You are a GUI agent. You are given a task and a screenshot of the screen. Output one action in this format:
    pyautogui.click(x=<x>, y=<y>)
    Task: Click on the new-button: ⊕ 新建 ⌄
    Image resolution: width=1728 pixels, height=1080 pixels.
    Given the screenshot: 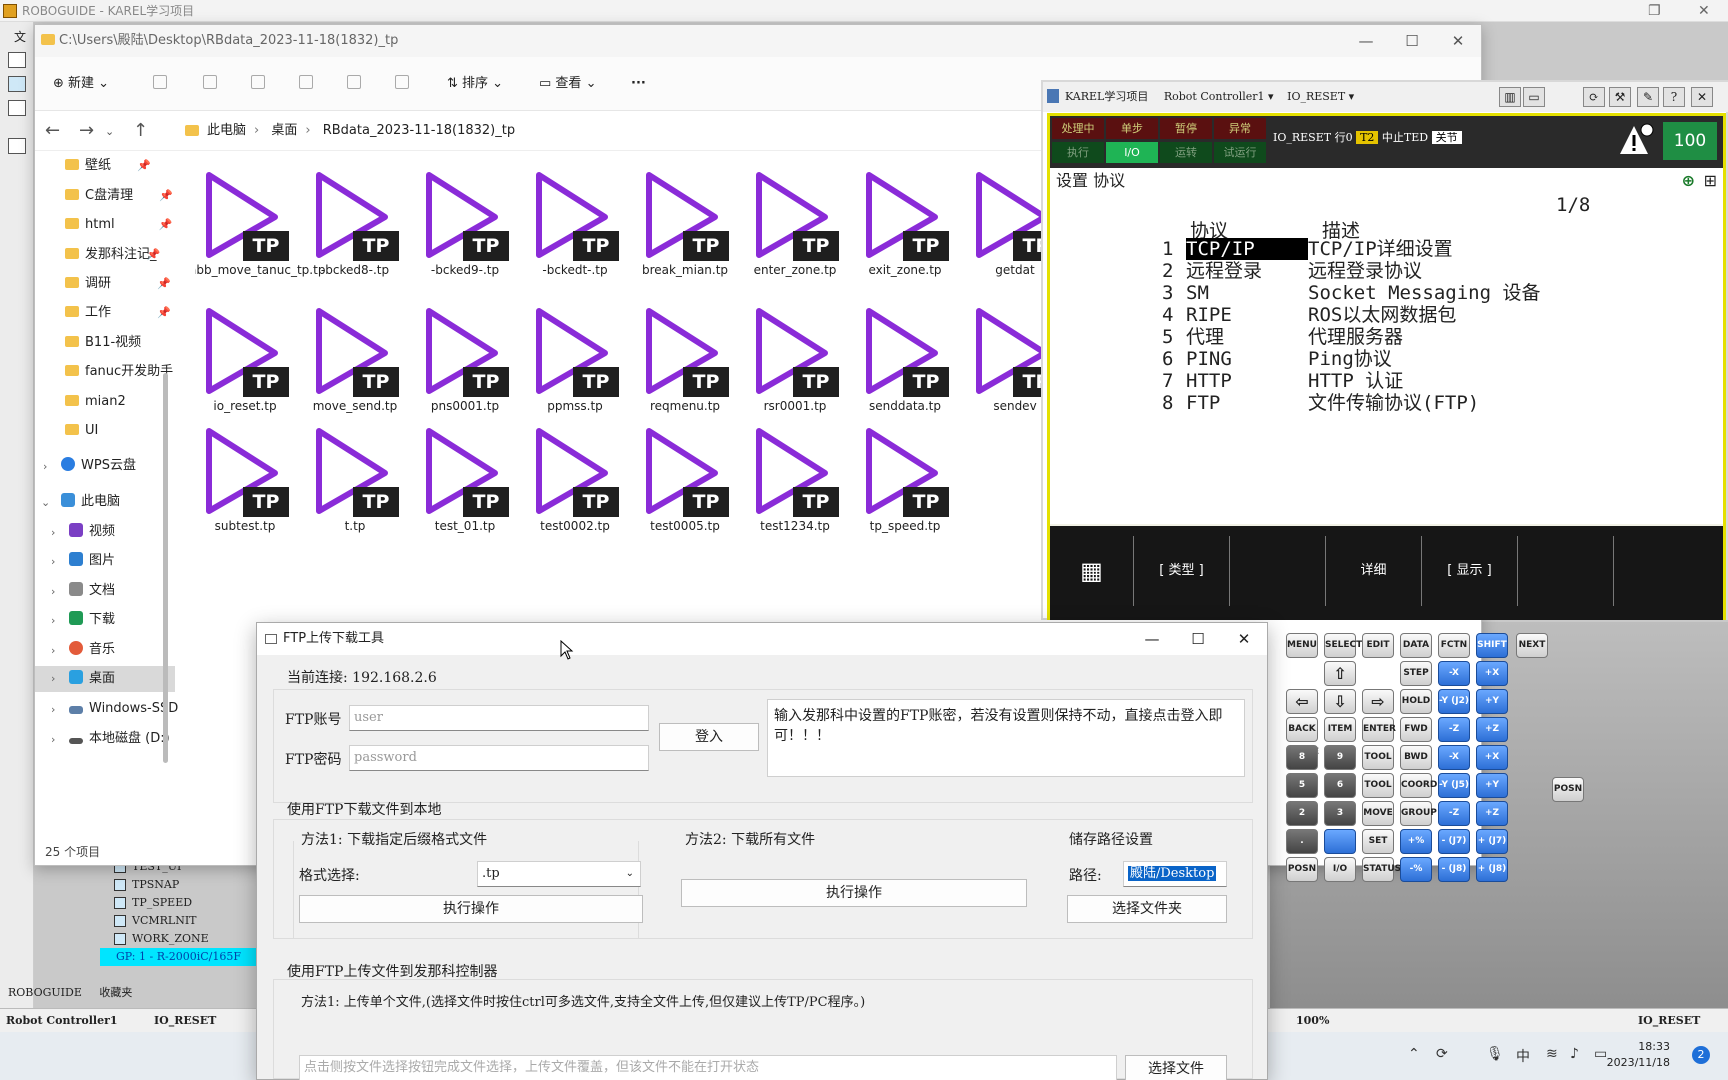 What is the action you would take?
    pyautogui.click(x=81, y=84)
    